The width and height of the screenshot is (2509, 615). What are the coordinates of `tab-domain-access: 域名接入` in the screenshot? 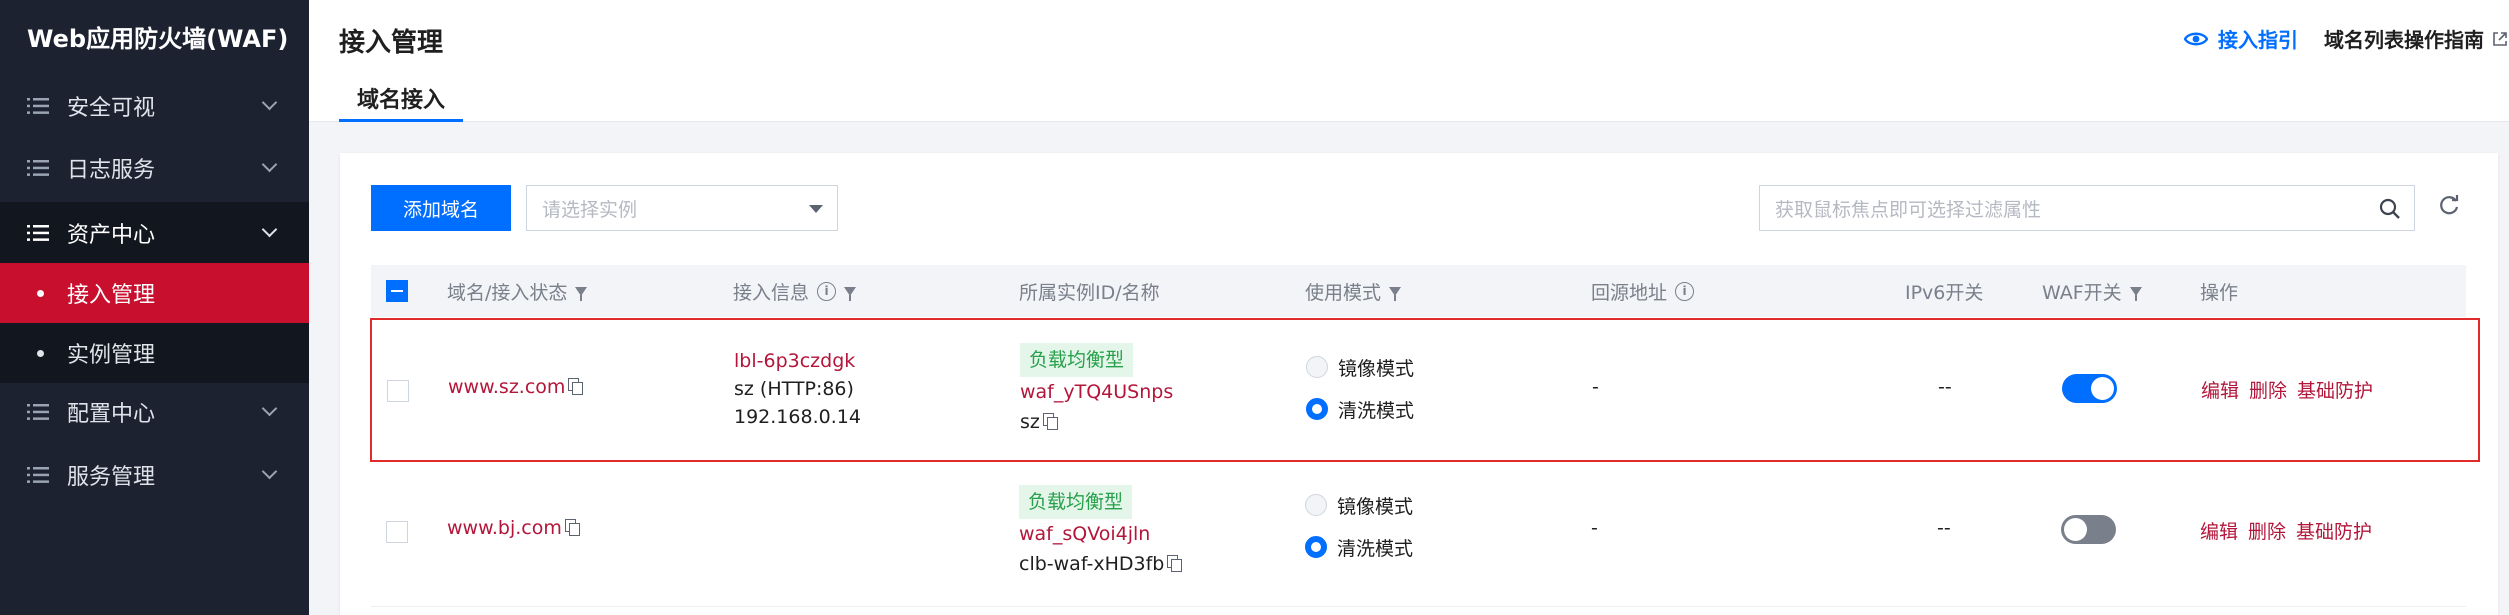 It's located at (401, 102).